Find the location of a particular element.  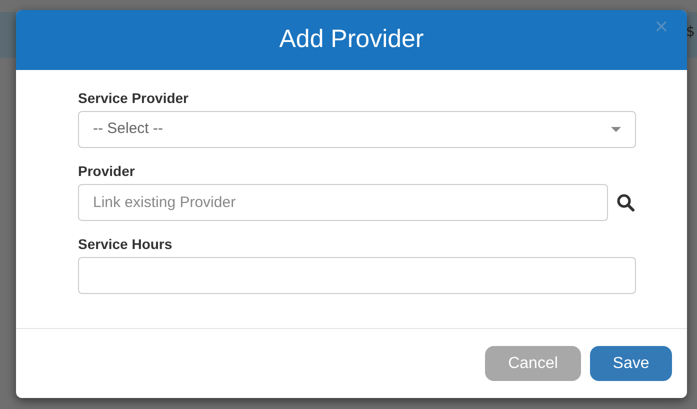

background-text: $ is located at coordinates (690, 32).